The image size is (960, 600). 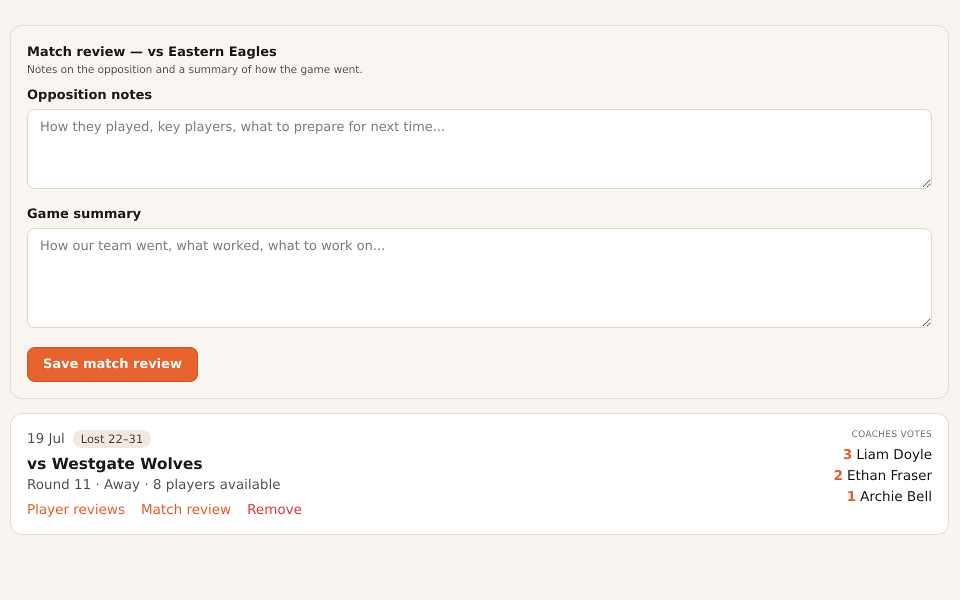 What do you see at coordinates (84, 214) in the screenshot?
I see `field-label: Game summary` at bounding box center [84, 214].